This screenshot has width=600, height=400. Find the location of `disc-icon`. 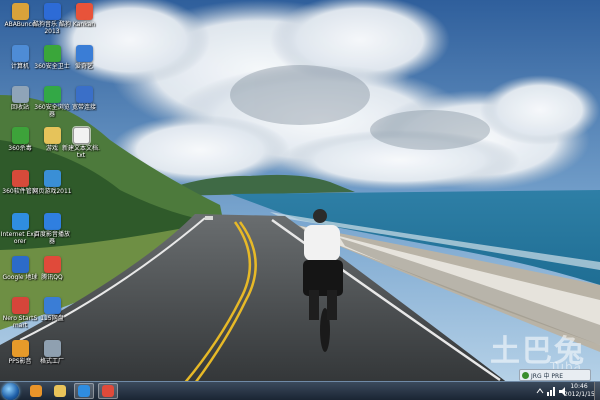

disc-icon is located at coordinates (20, 305).